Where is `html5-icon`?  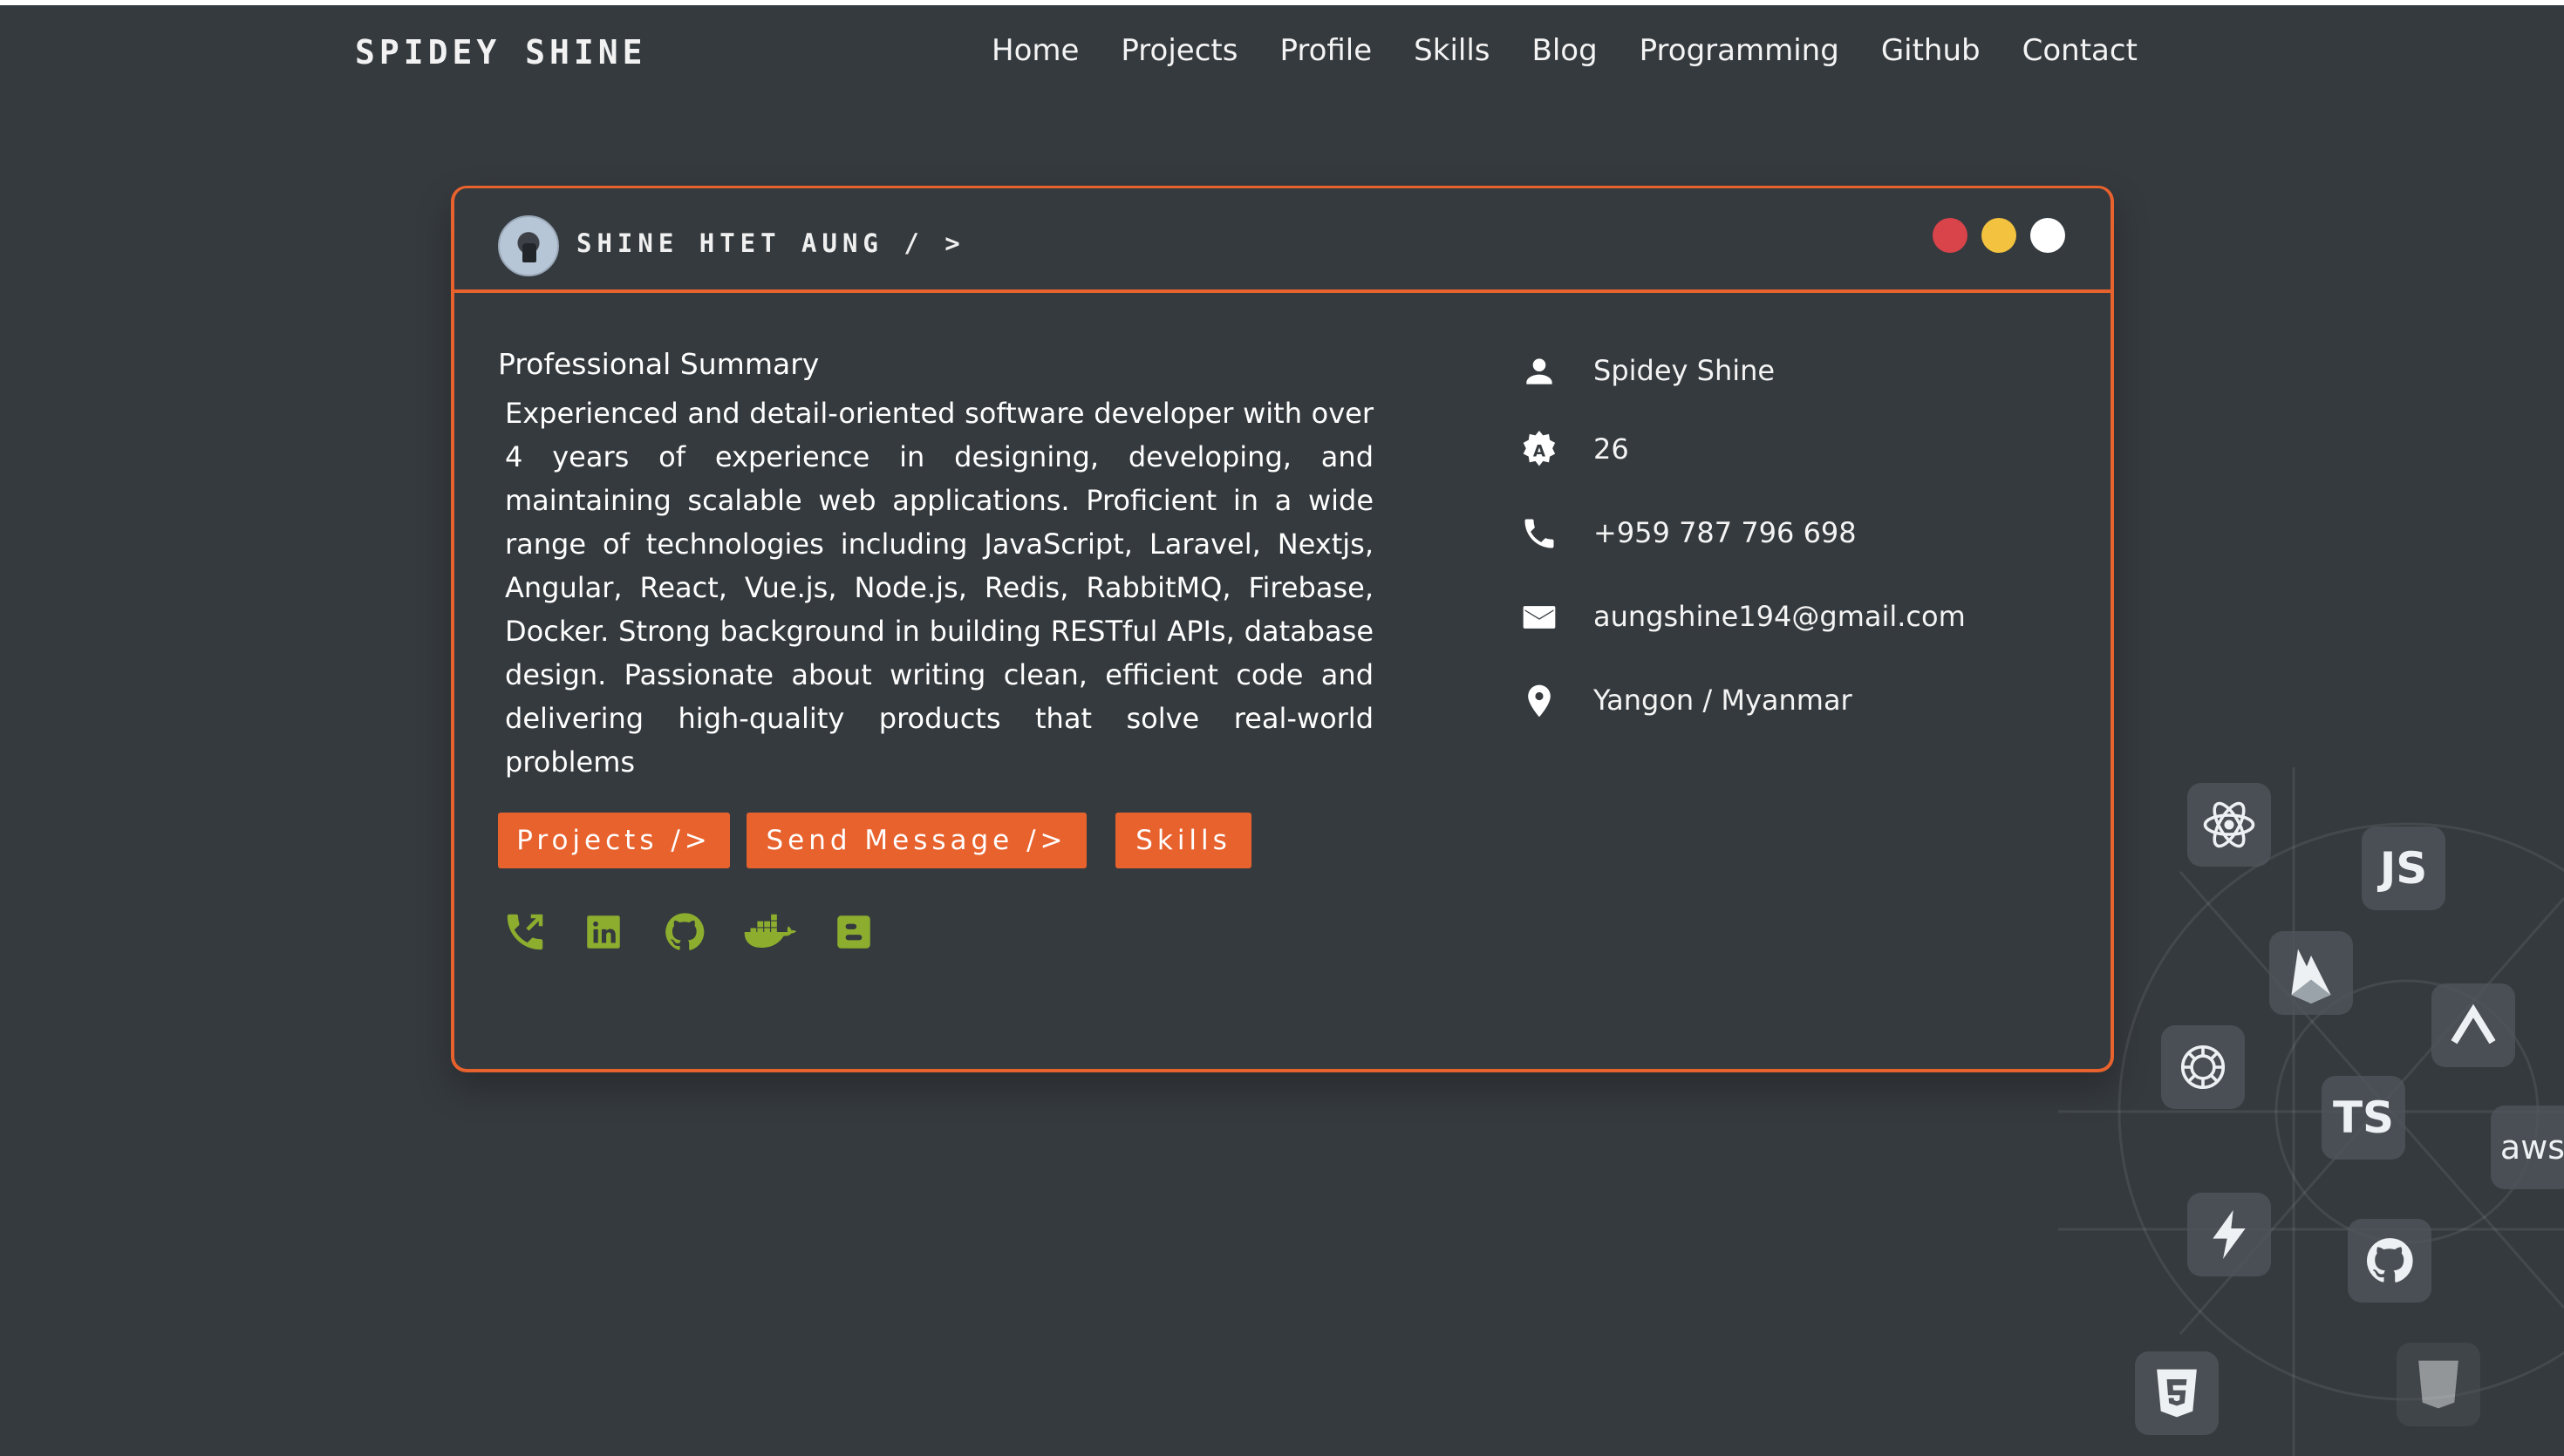
html5-icon is located at coordinates (2438, 1384).